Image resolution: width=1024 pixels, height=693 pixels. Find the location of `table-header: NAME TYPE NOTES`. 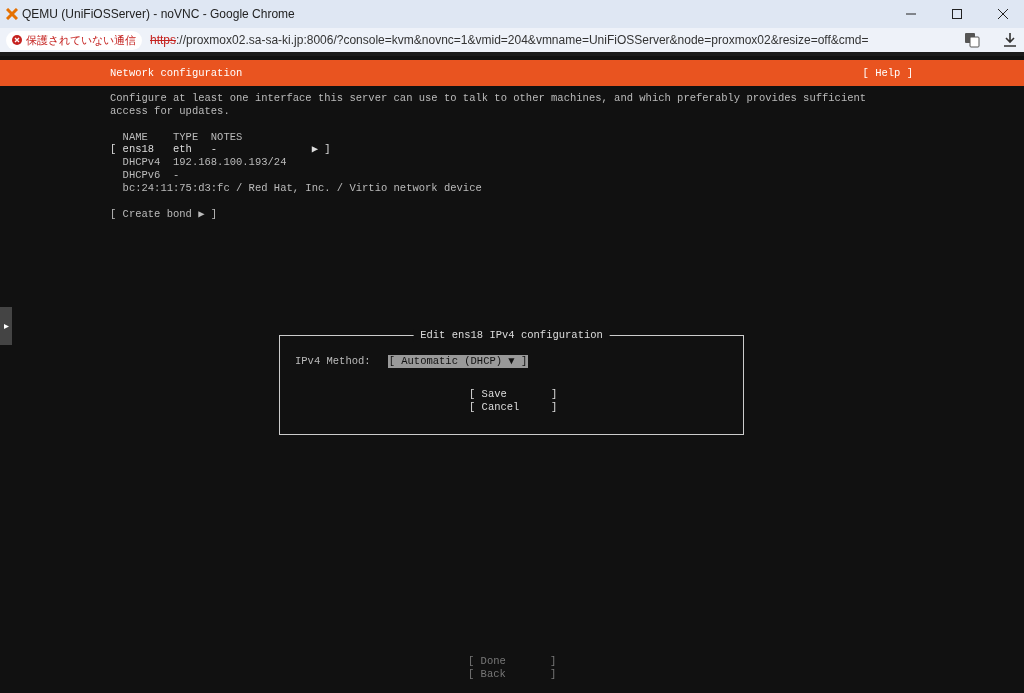

table-header: NAME TYPE NOTES is located at coordinates (182, 137).